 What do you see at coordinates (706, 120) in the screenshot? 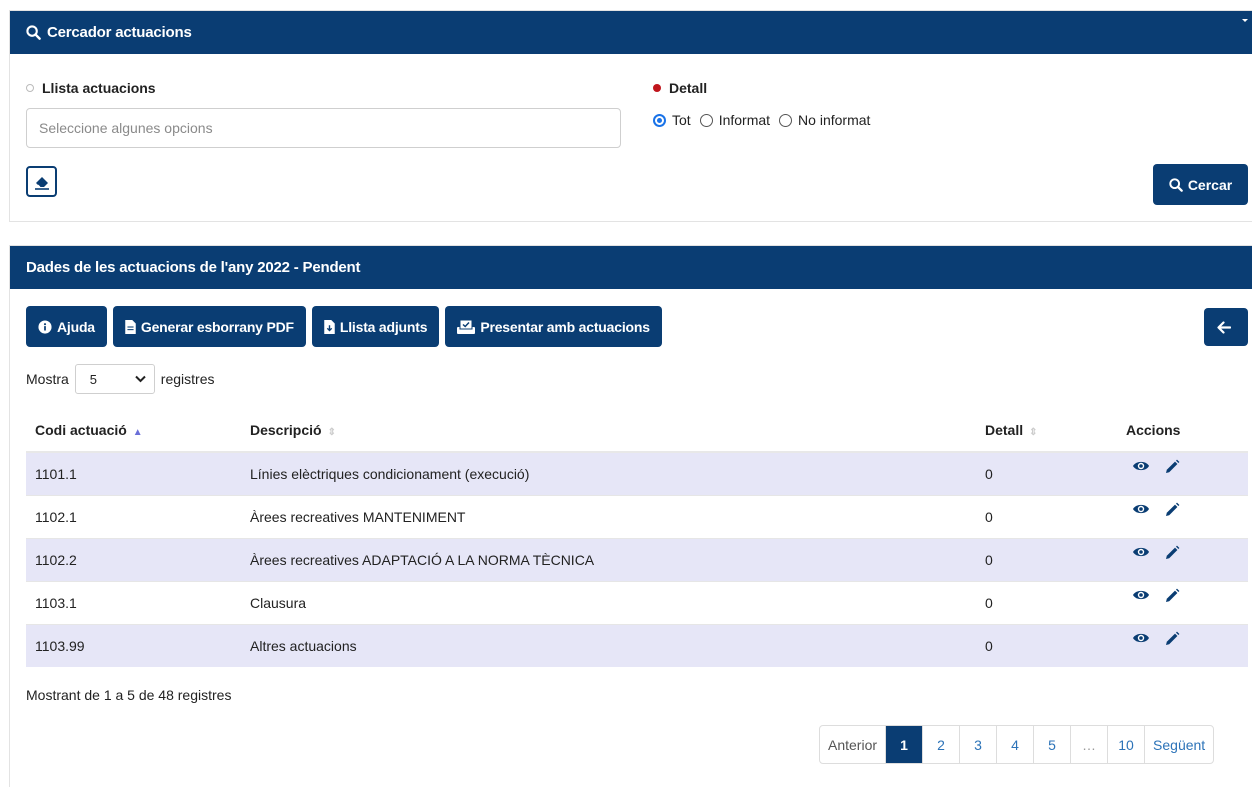
I see `radio-informat` at bounding box center [706, 120].